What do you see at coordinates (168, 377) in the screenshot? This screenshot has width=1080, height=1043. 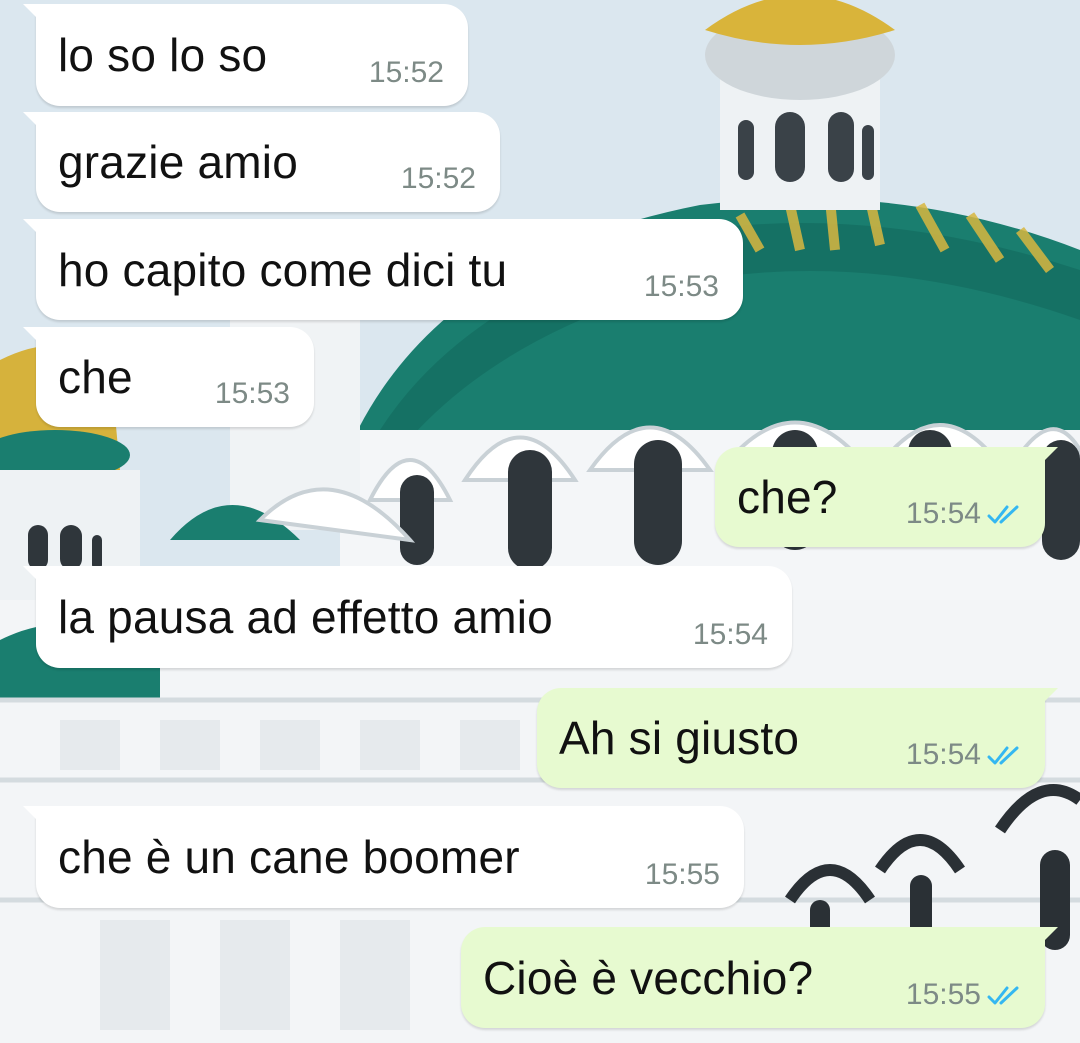 I see `message-bubble-incoming: che 15:53` at bounding box center [168, 377].